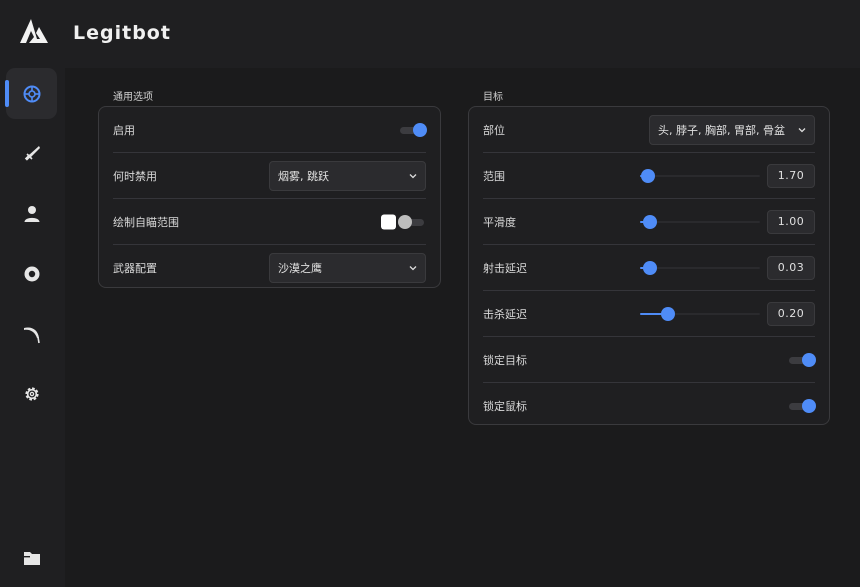  What do you see at coordinates (700, 313) in the screenshot?
I see `kill-delay-slider` at bounding box center [700, 313].